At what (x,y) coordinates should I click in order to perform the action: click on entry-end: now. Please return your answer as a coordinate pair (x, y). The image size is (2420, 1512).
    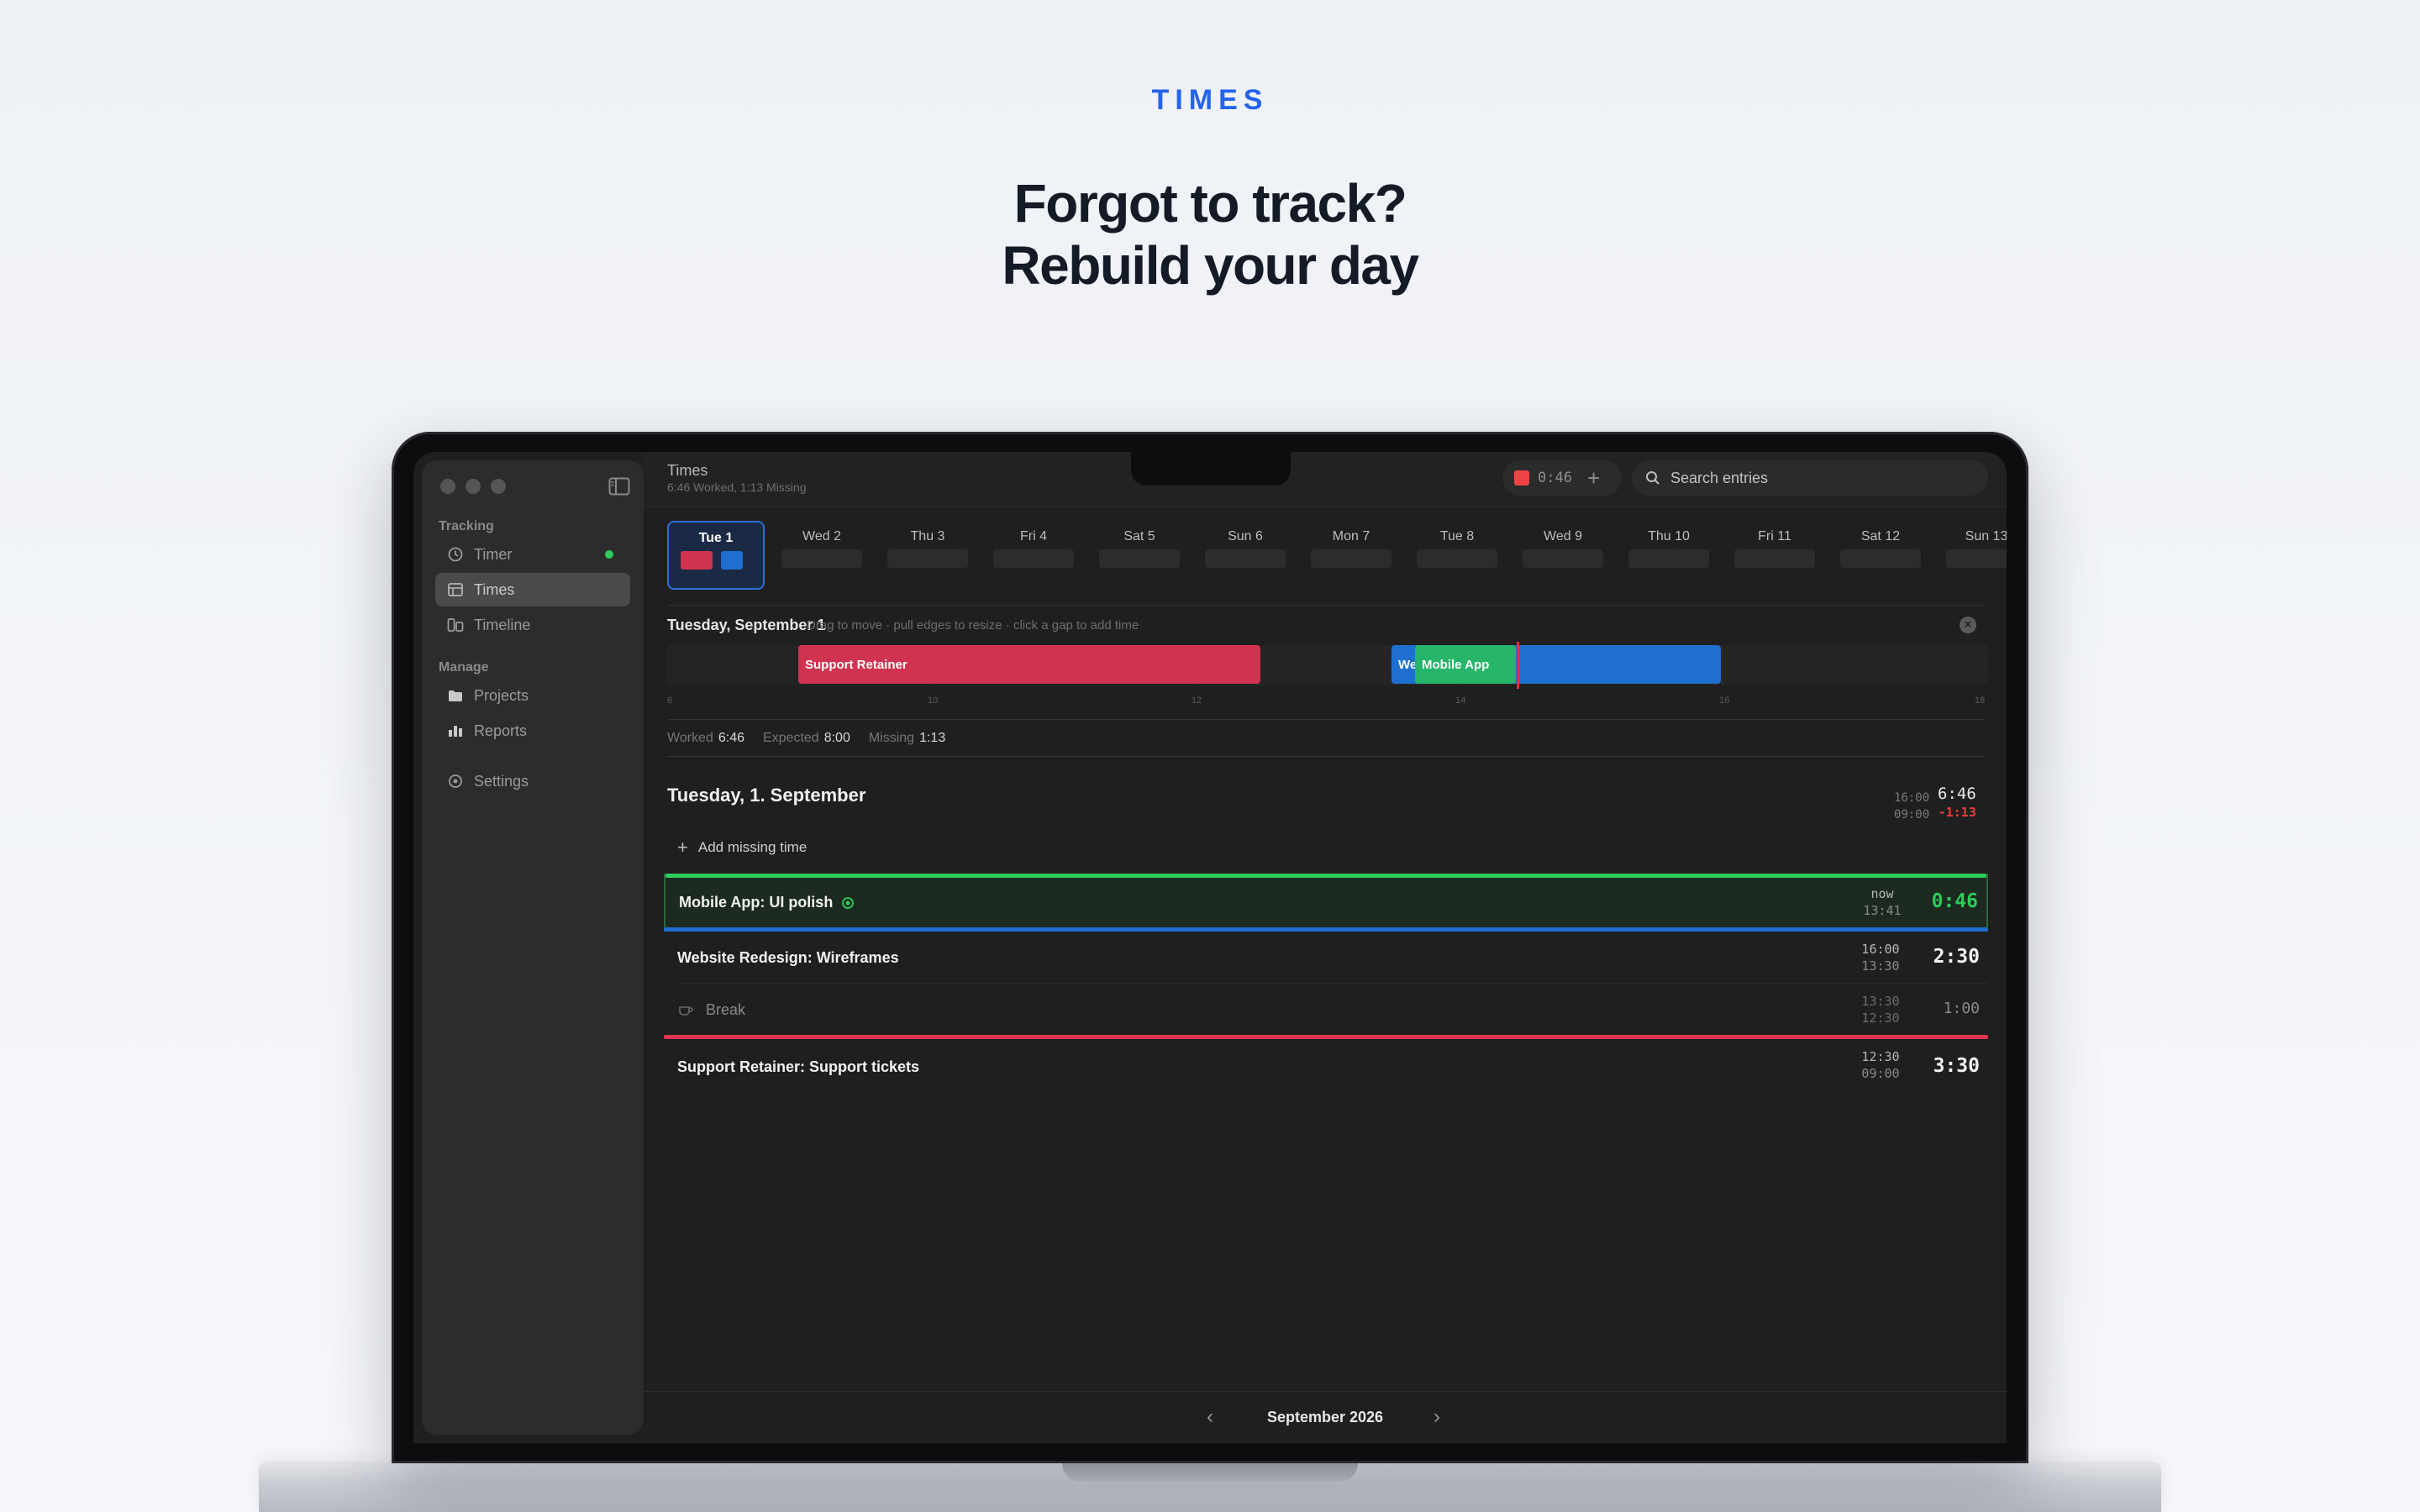
    Looking at the image, I should click on (1882, 893).